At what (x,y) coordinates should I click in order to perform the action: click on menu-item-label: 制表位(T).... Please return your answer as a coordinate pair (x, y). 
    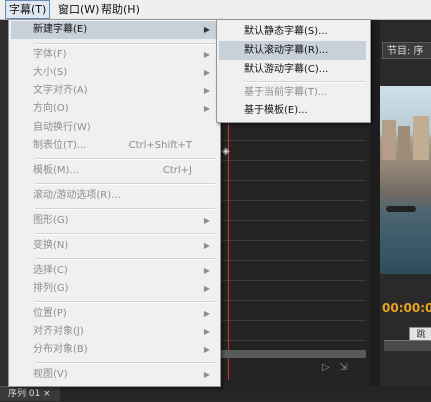
    Looking at the image, I should click on (60, 145).